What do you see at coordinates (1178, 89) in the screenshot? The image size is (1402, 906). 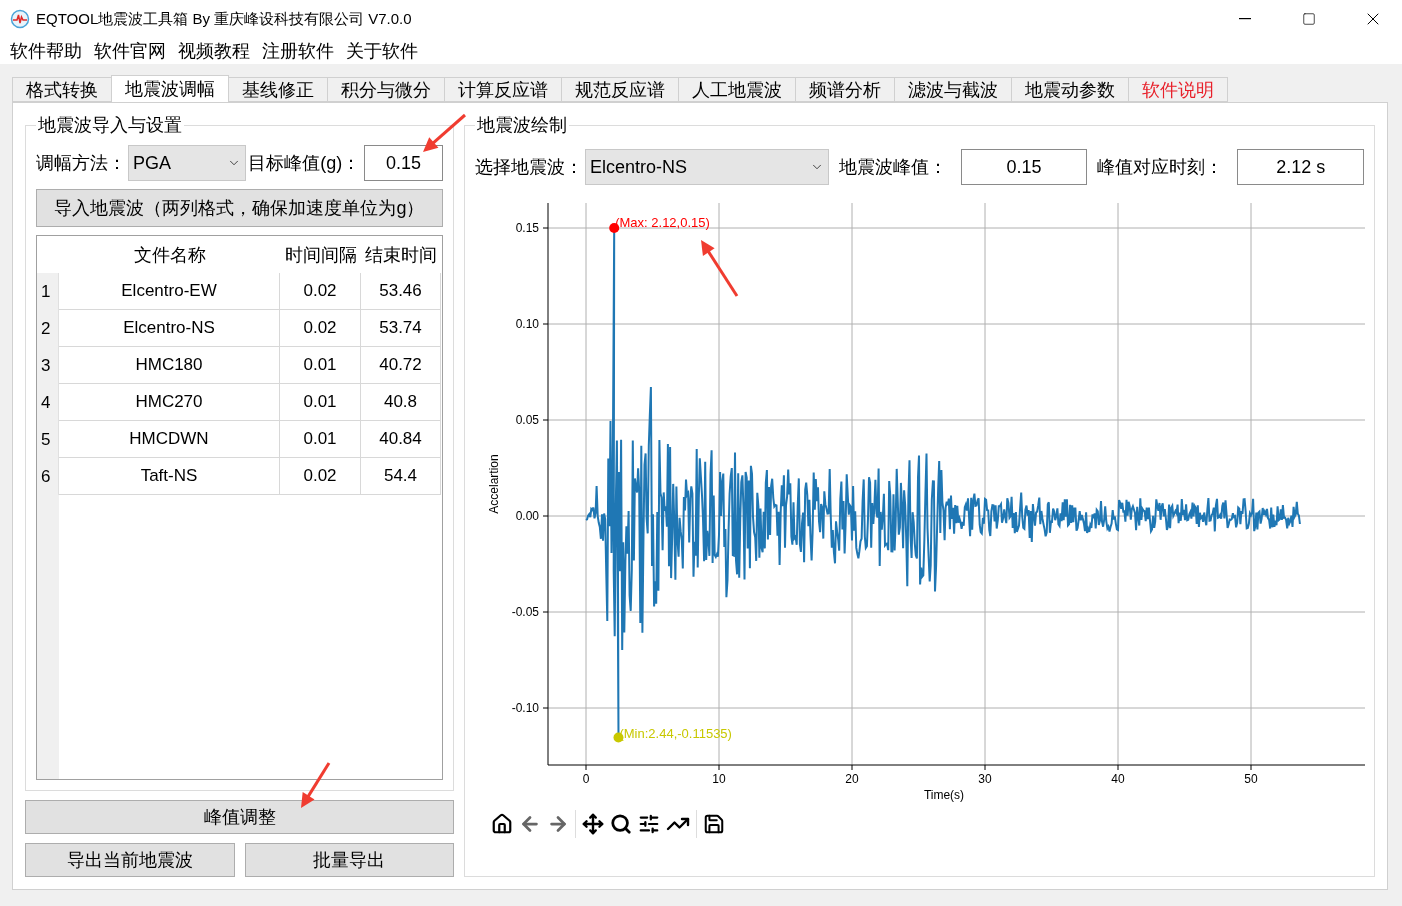 I see `tab: 软件说明` at bounding box center [1178, 89].